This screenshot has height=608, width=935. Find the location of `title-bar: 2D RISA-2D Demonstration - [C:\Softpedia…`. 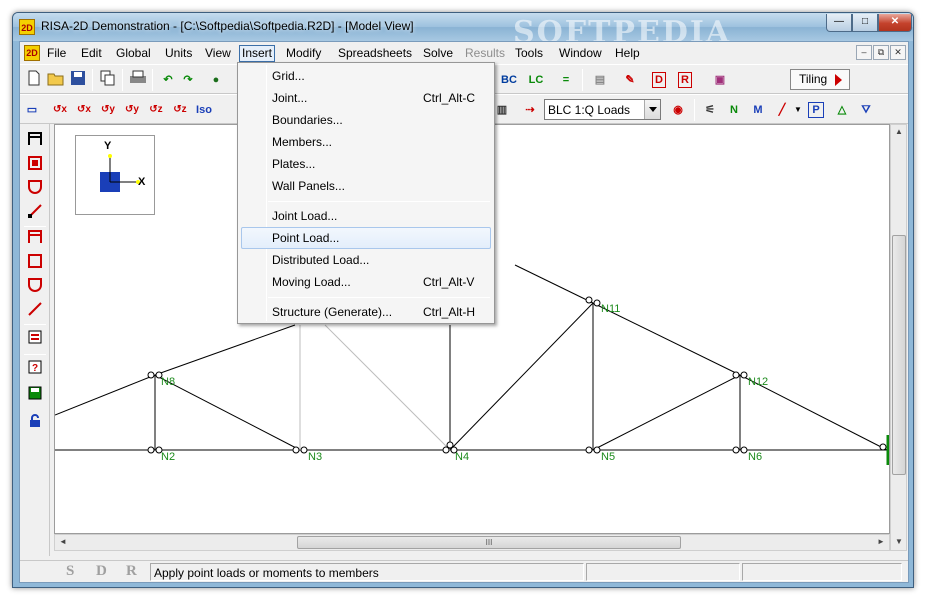

title-bar: 2D RISA-2D Demonstration - [C:\Softpedia… is located at coordinates (463, 31).